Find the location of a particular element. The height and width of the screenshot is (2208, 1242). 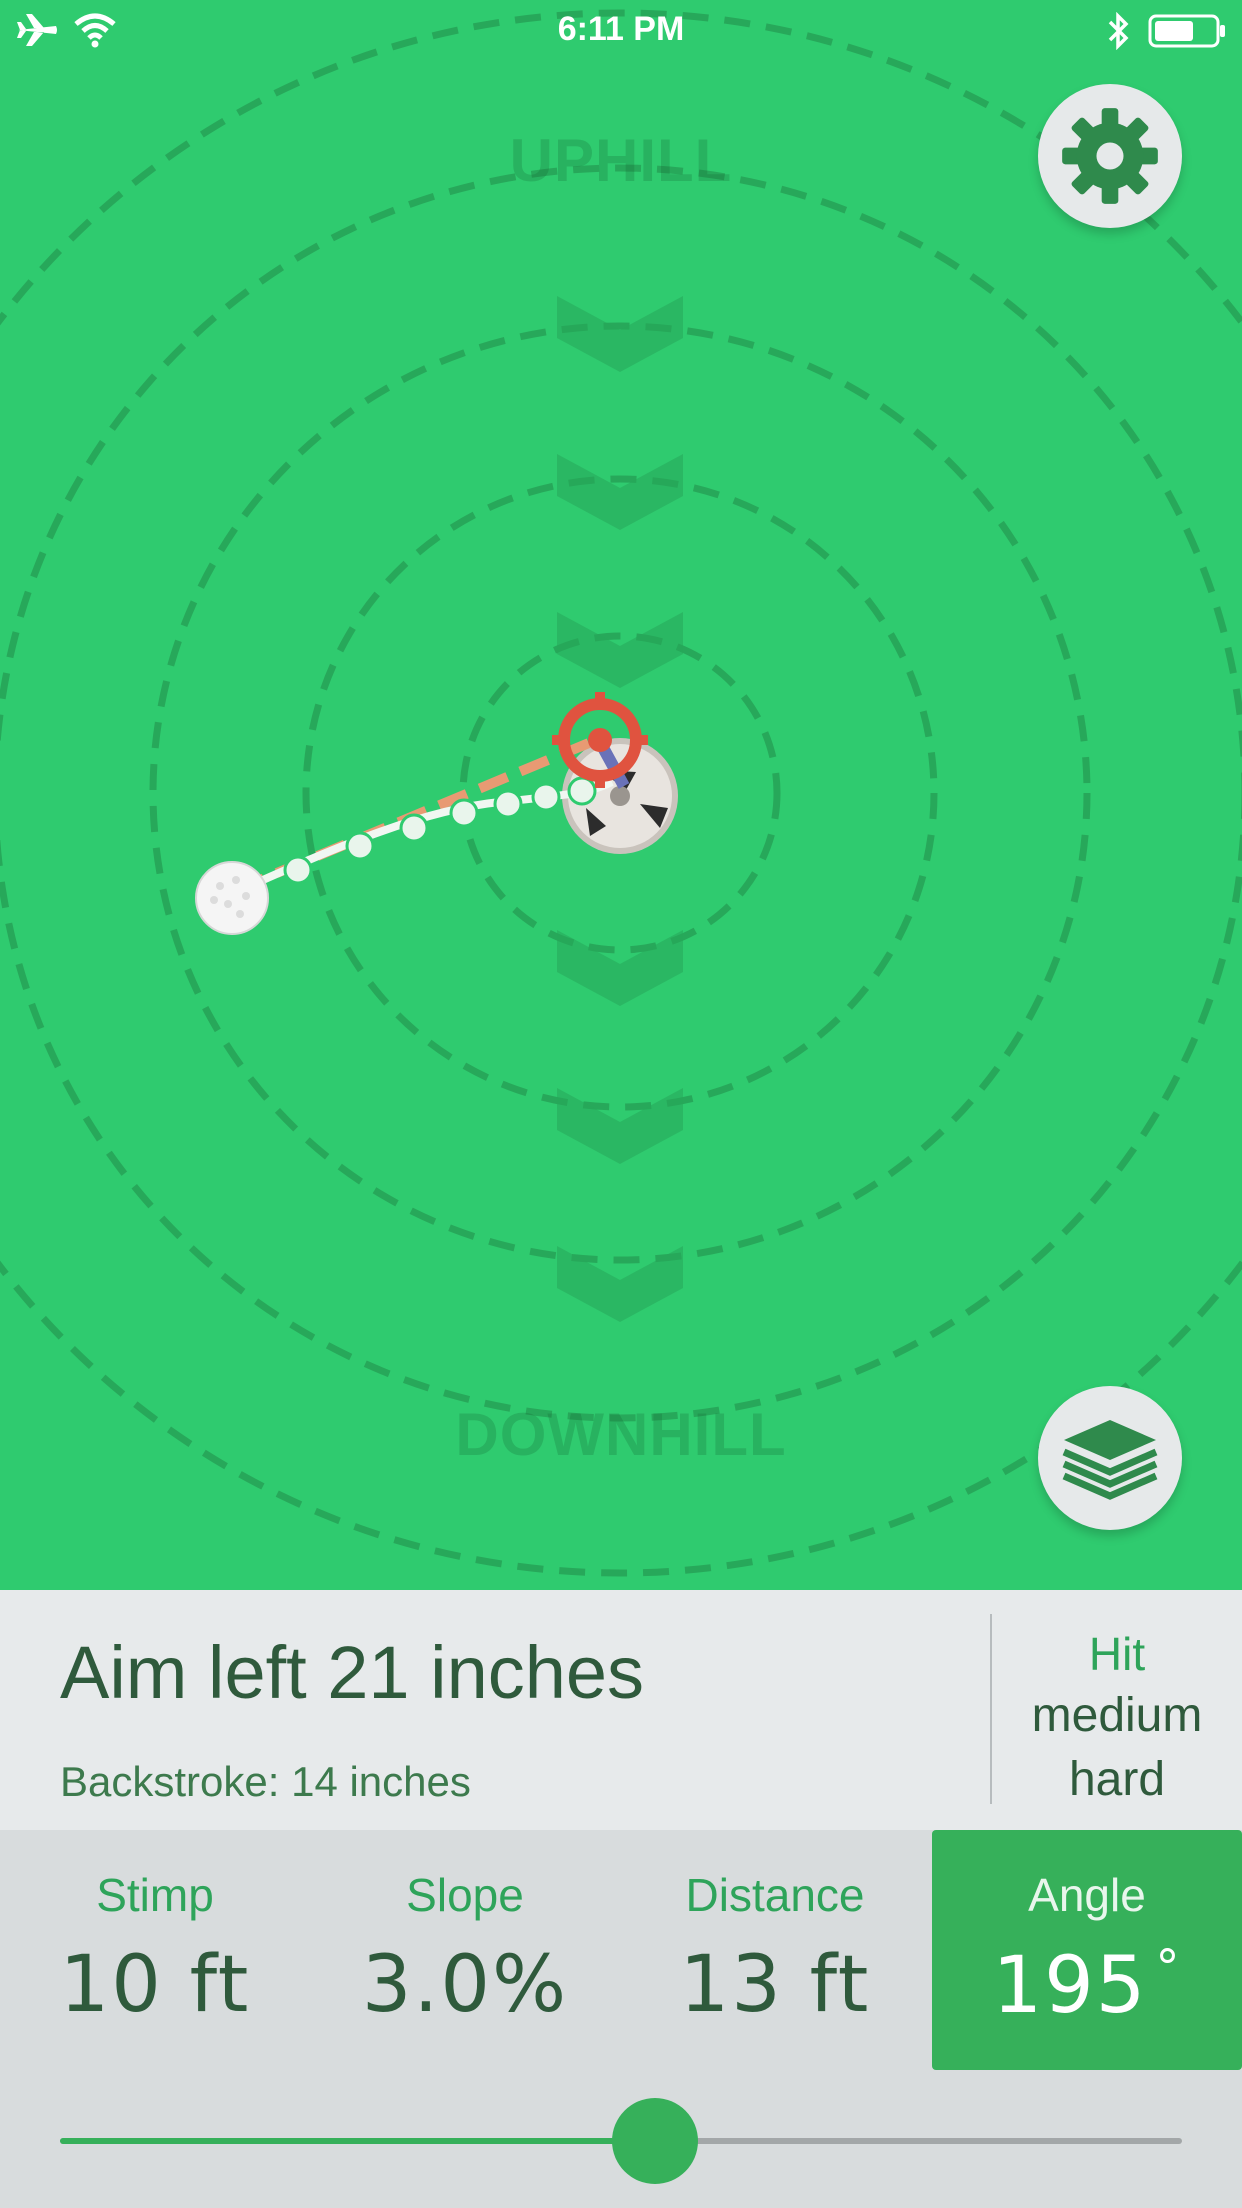

stimp-label: Stimp is located at coordinates (155, 1895).